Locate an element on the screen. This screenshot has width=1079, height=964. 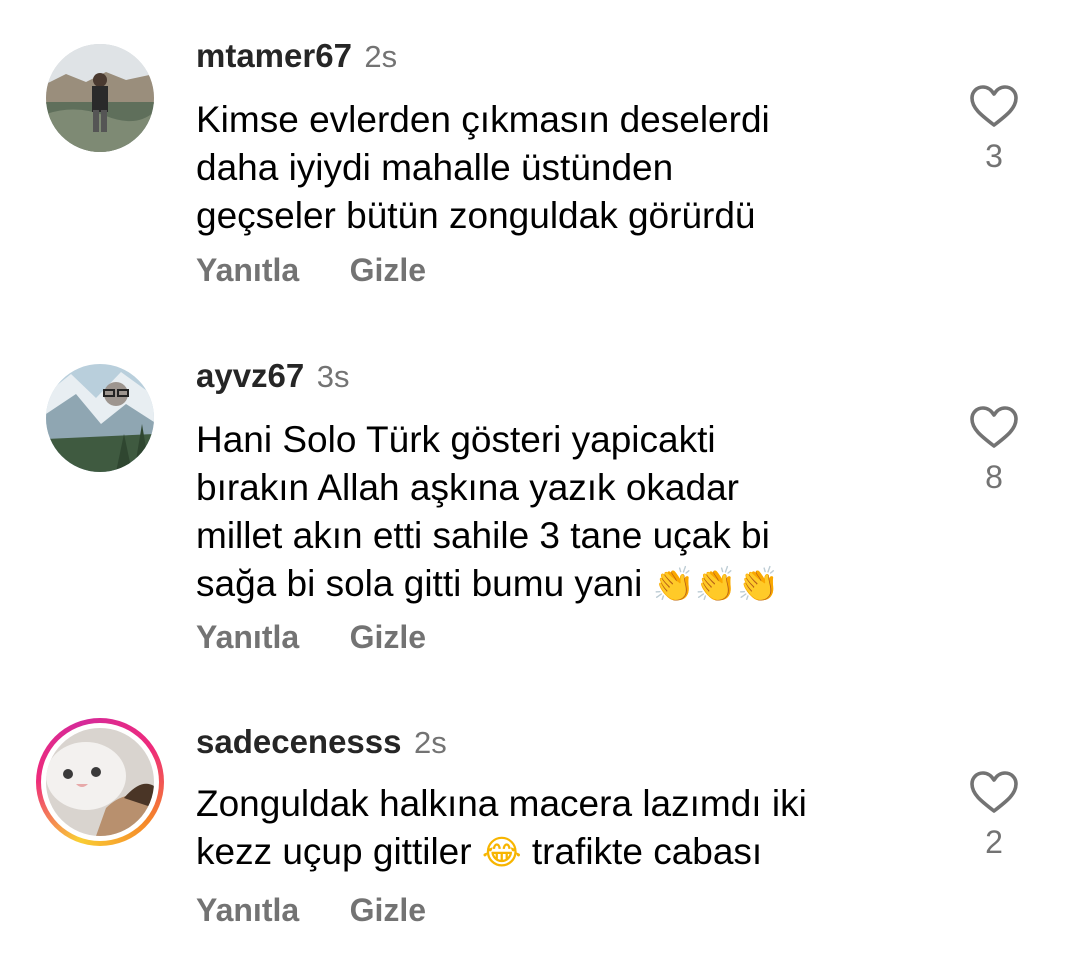
like-control: 3 is located at coordinates (994, 129).